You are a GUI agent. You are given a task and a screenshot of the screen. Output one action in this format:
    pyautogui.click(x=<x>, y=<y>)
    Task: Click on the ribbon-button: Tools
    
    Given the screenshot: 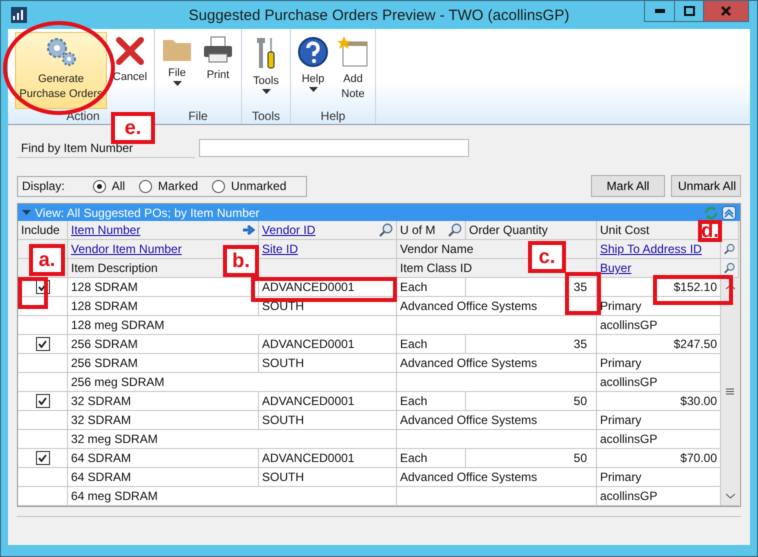 What is the action you would take?
    pyautogui.click(x=266, y=70)
    